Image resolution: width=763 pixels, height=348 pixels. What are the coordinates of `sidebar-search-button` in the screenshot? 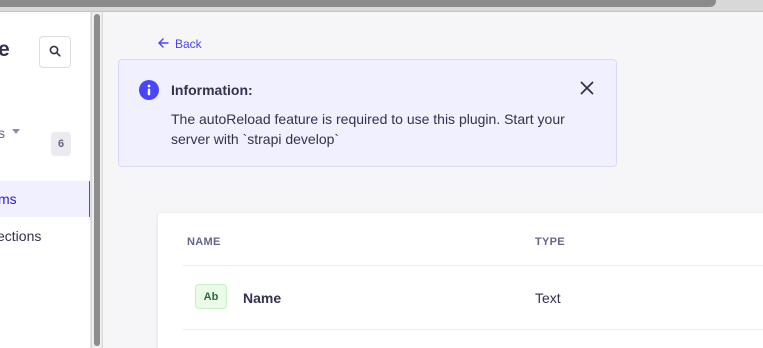 It's located at (55, 52).